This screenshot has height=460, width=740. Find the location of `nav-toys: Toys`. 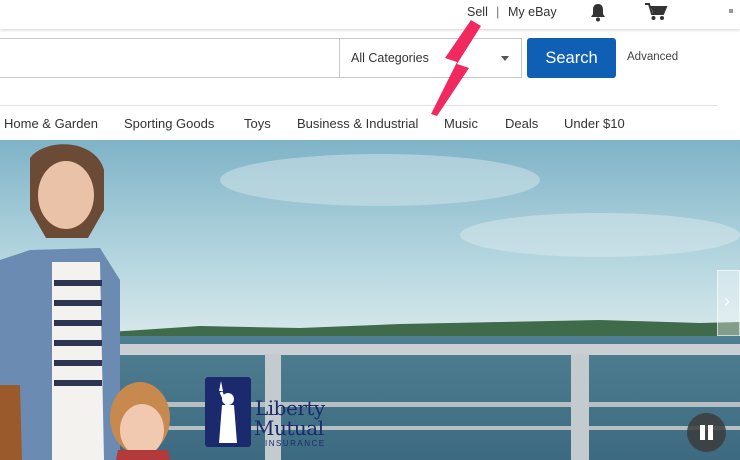

nav-toys: Toys is located at coordinates (257, 123).